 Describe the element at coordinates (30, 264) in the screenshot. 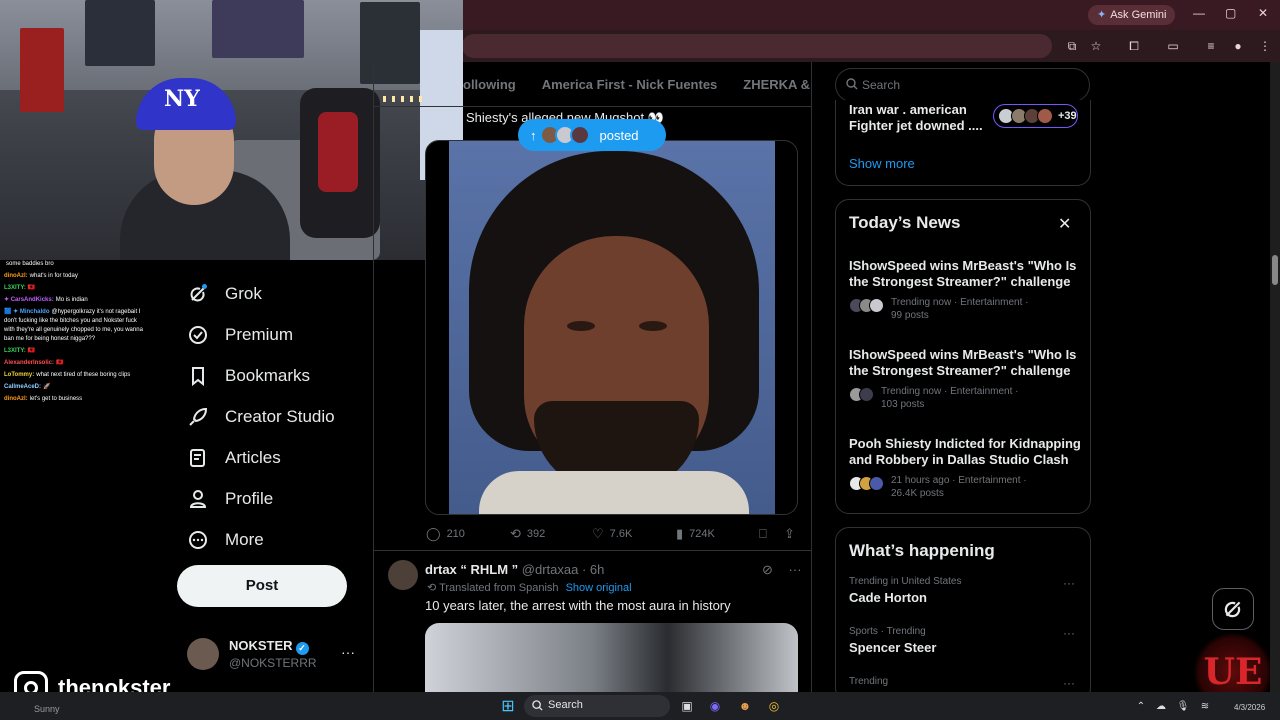

I see `chat-text: some baddies bro` at that location.